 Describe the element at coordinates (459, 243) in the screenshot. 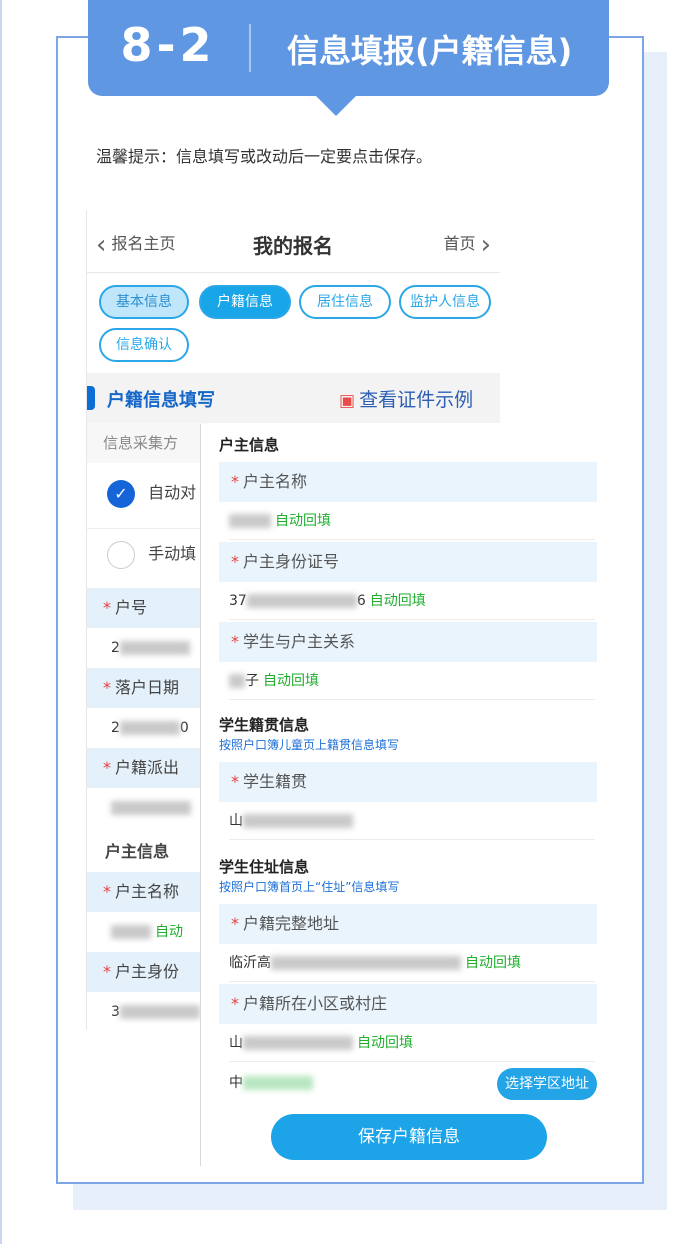

I see `home-label: 首页` at that location.